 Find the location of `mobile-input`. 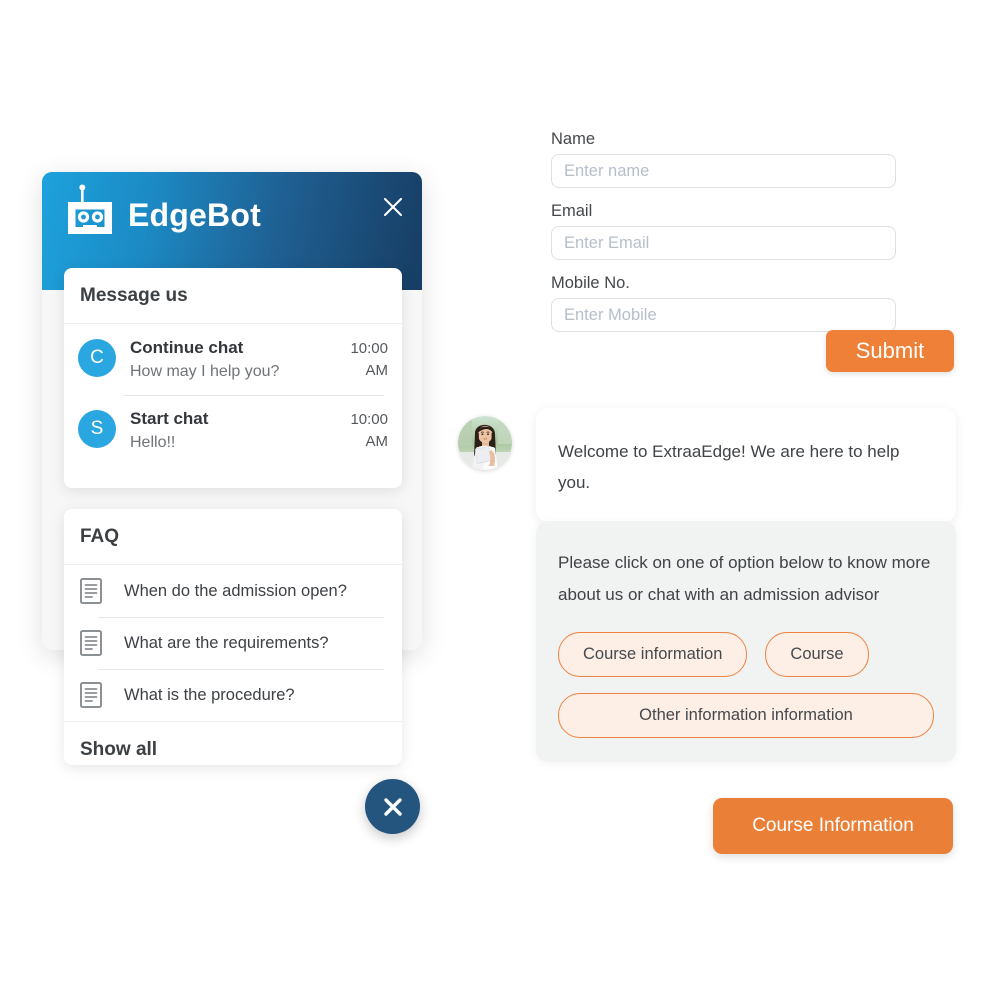

mobile-input is located at coordinates (723, 315).